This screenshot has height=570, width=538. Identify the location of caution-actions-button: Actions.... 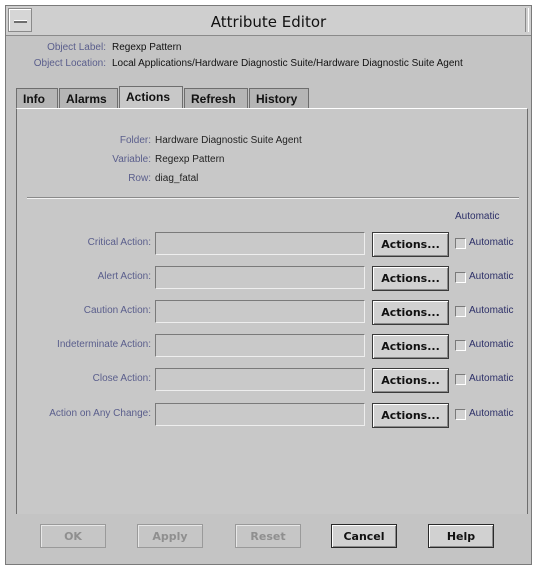
(410, 312).